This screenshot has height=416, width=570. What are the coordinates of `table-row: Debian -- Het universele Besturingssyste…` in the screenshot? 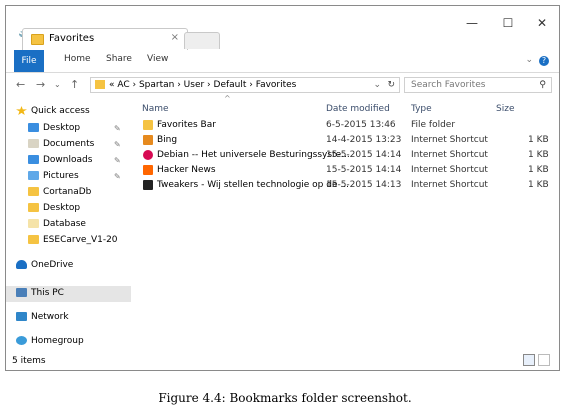 It's located at (282, 155).